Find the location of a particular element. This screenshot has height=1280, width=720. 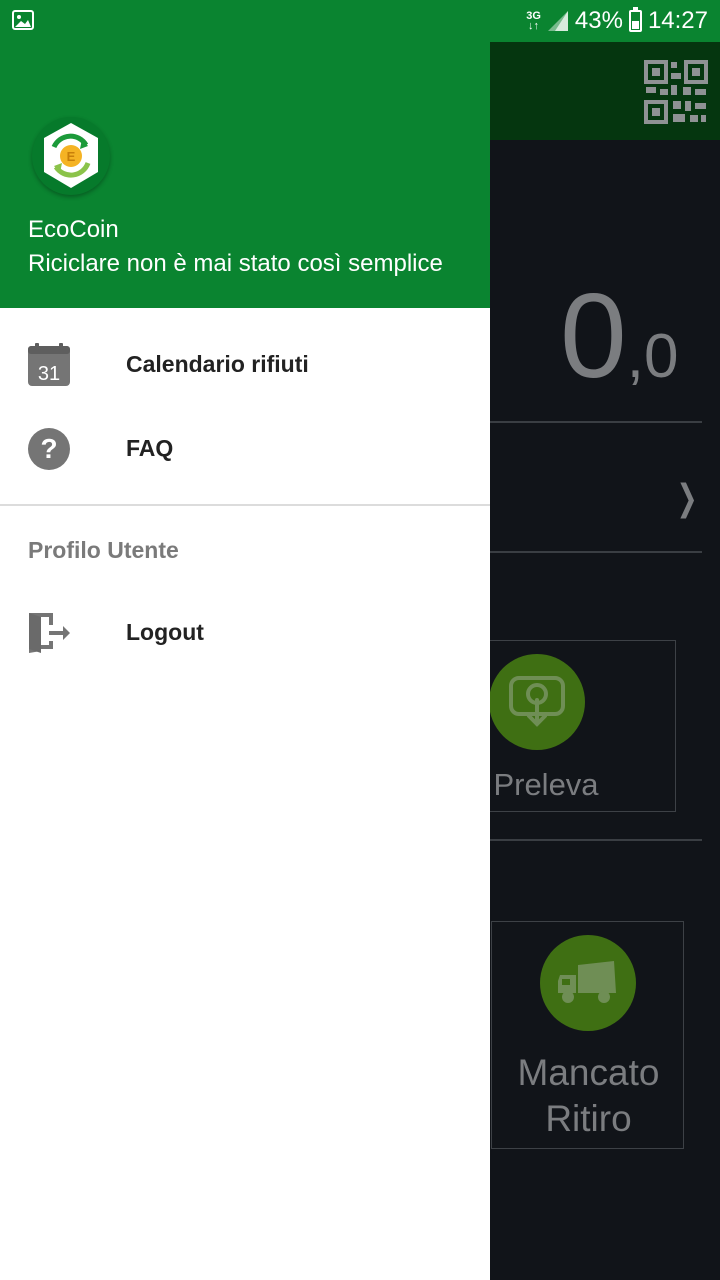

battery-fill is located at coordinates (635, 25).